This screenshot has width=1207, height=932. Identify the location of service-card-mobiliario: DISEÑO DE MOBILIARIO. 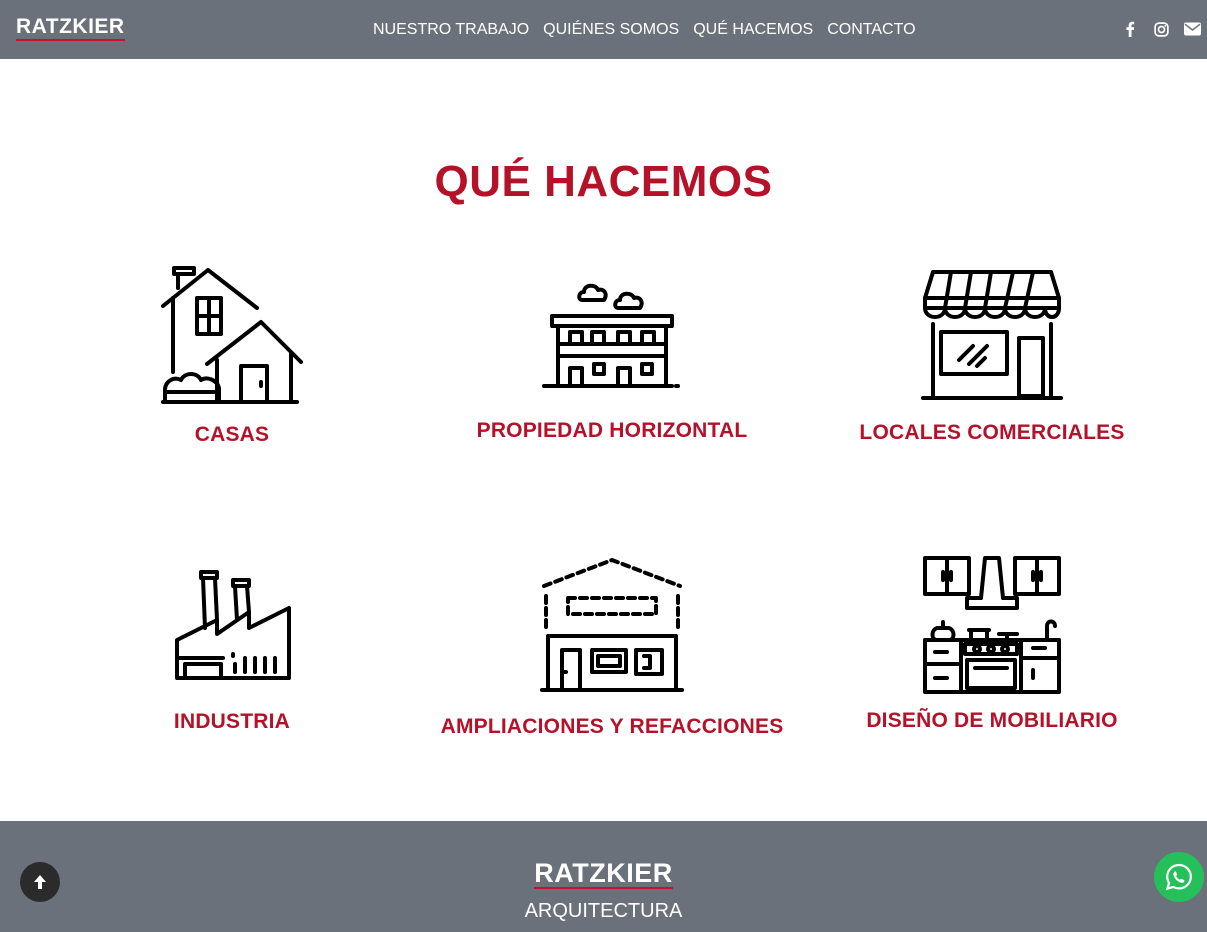
(992, 644).